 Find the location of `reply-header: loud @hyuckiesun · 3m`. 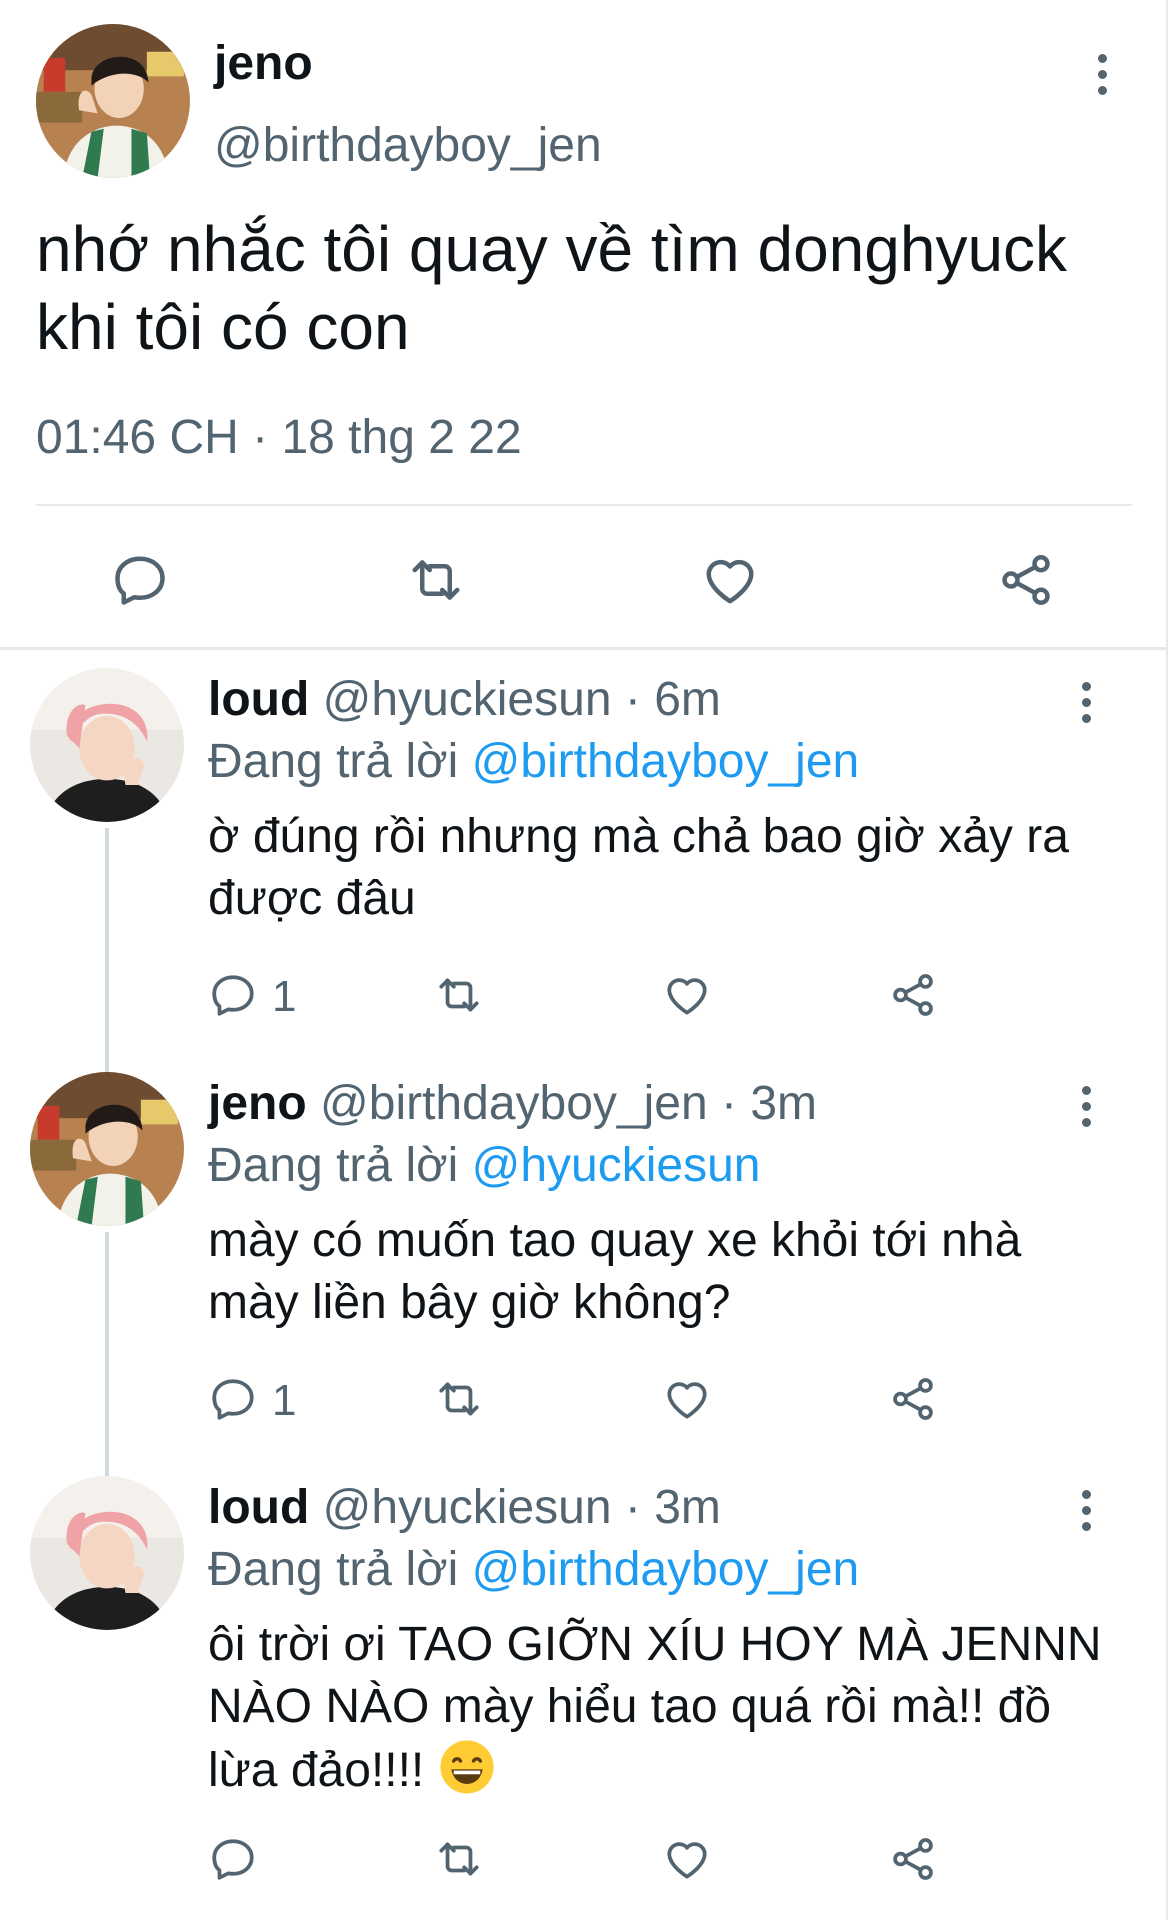

reply-header: loud @hyuckiesun · 3m is located at coordinates (464, 1508).